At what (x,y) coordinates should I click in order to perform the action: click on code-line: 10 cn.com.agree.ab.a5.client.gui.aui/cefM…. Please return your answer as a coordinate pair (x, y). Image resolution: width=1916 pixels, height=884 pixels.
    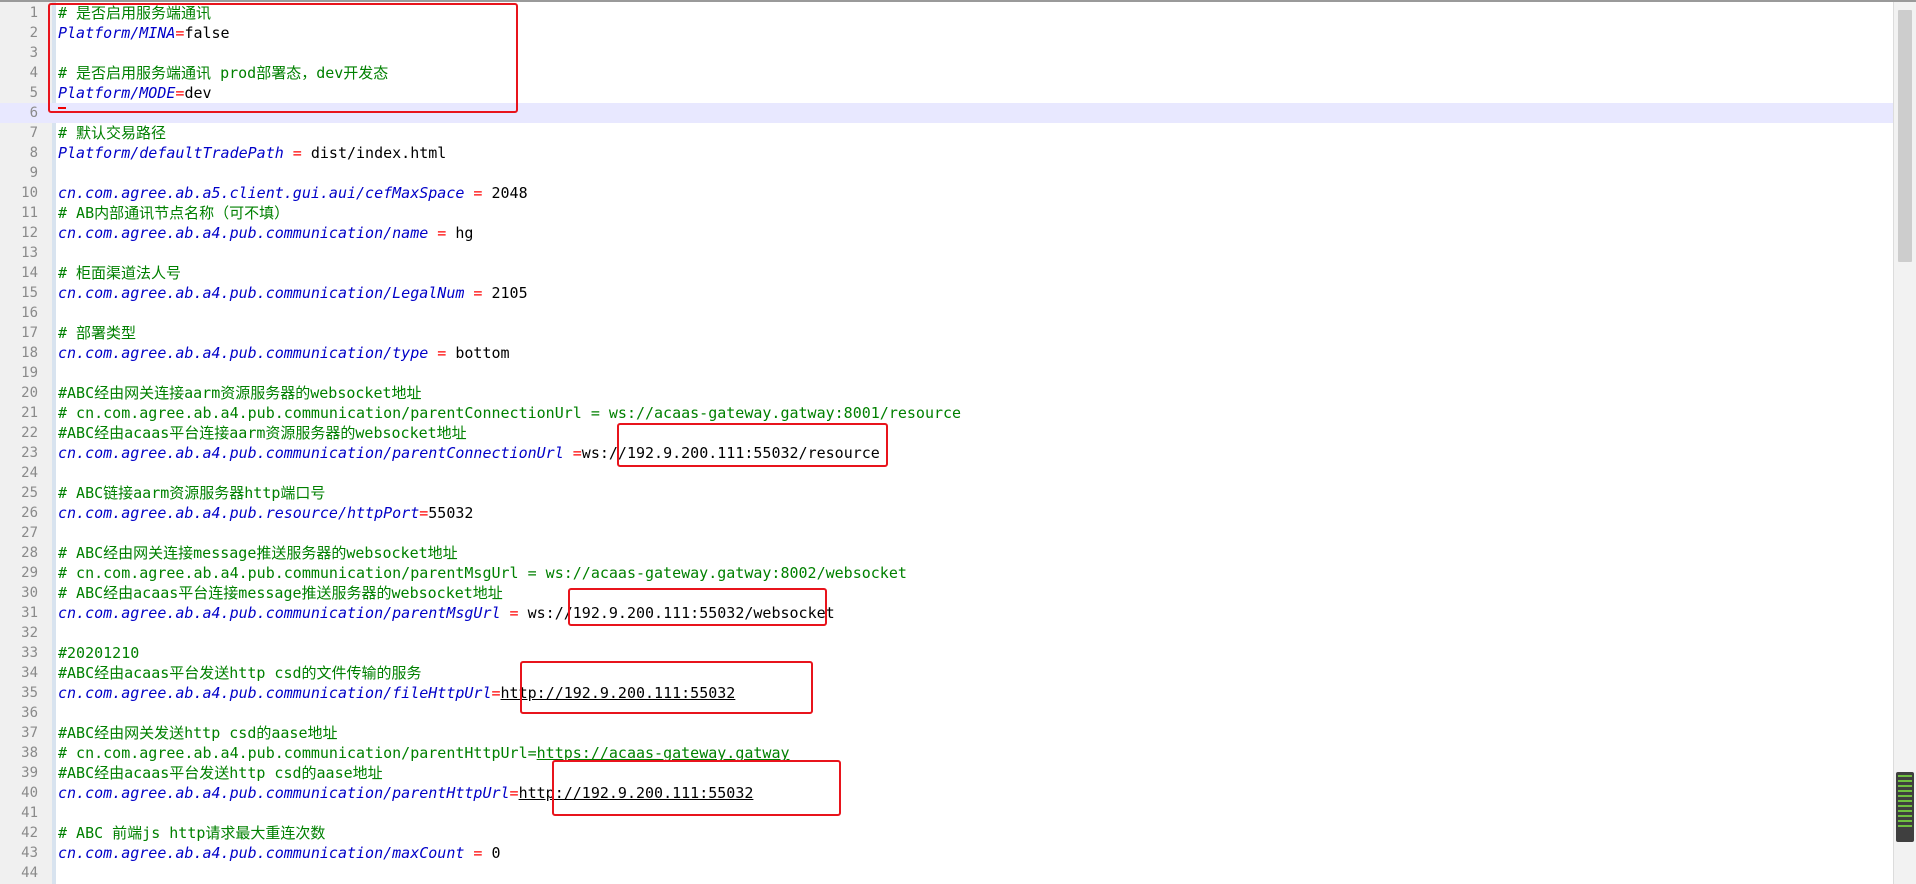
    Looking at the image, I should click on (947, 193).